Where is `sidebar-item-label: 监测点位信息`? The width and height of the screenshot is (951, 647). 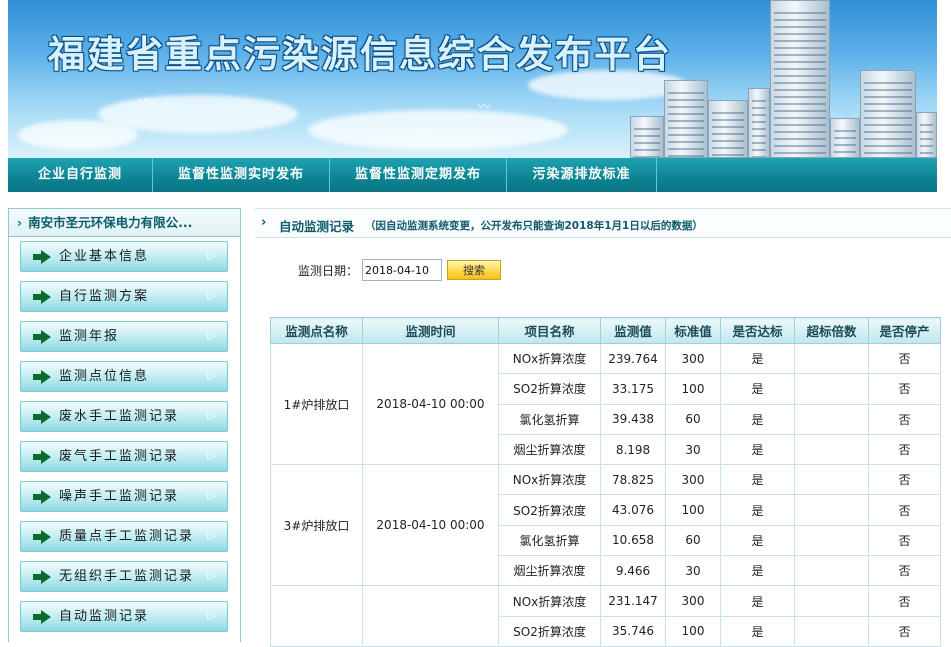
sidebar-item-label: 监测点位信息 is located at coordinates (104, 376).